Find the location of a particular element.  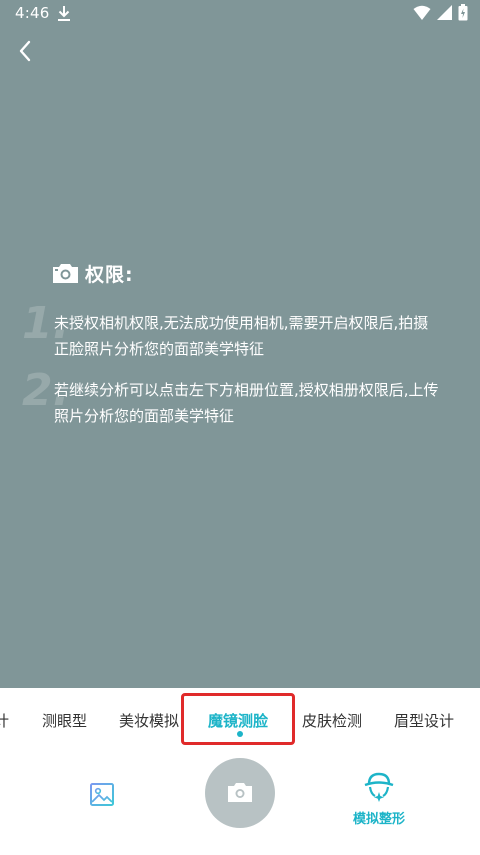

tab-makeup-simulation: 美妆模拟 is located at coordinates (149, 720).